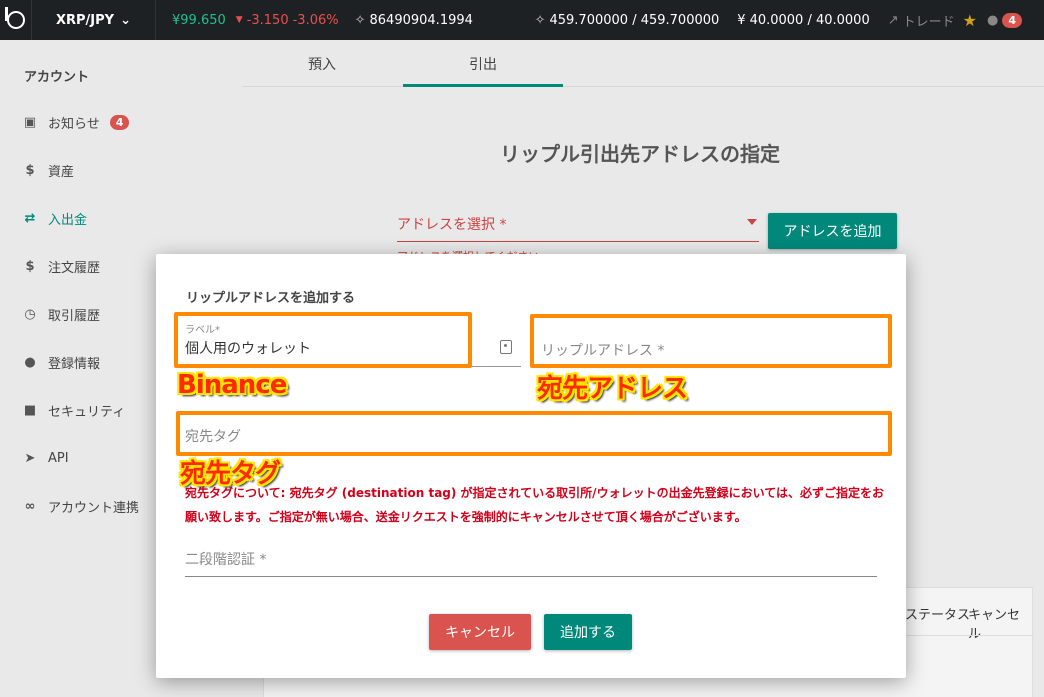 The width and height of the screenshot is (1044, 697). Describe the element at coordinates (752, 222) in the screenshot. I see `caret-down-icon` at that location.